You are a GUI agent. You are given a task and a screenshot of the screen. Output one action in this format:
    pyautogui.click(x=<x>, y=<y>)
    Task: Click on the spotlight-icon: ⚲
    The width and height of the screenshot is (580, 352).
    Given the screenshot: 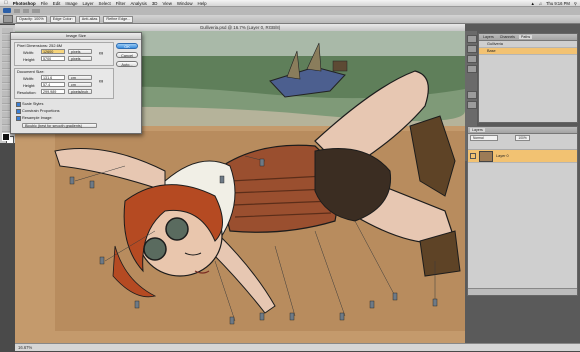 What is the action you would take?
    pyautogui.click(x=575, y=3)
    